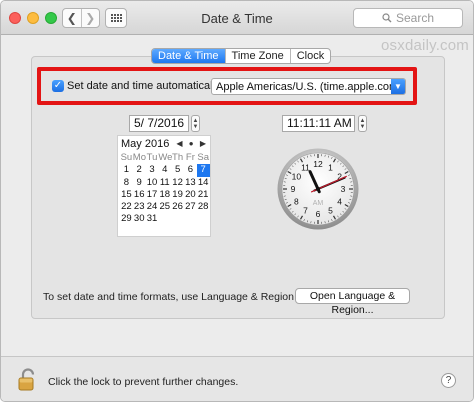  I want to click on calendar-day: 22, so click(126, 207).